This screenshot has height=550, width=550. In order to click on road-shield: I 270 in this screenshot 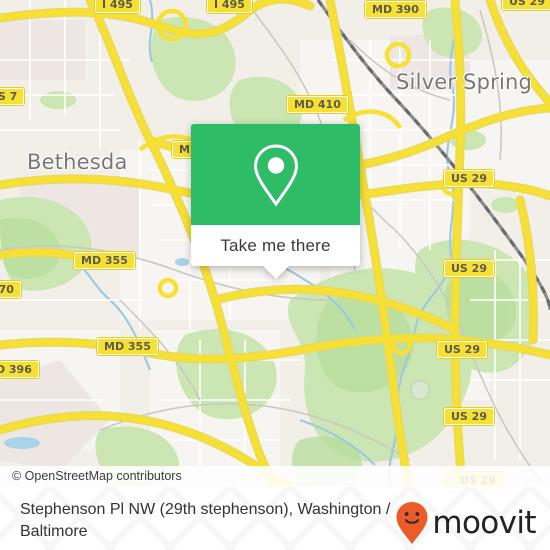, I will do `click(11, 289)`.